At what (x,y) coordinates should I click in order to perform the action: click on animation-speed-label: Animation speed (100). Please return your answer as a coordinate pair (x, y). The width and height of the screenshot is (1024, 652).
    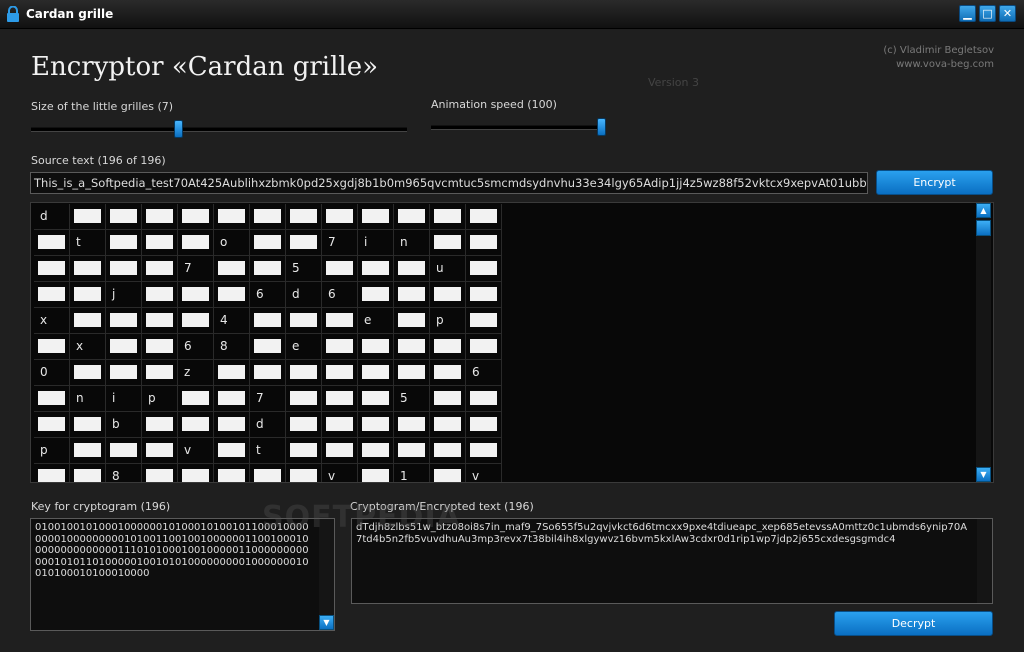
    Looking at the image, I should click on (494, 104).